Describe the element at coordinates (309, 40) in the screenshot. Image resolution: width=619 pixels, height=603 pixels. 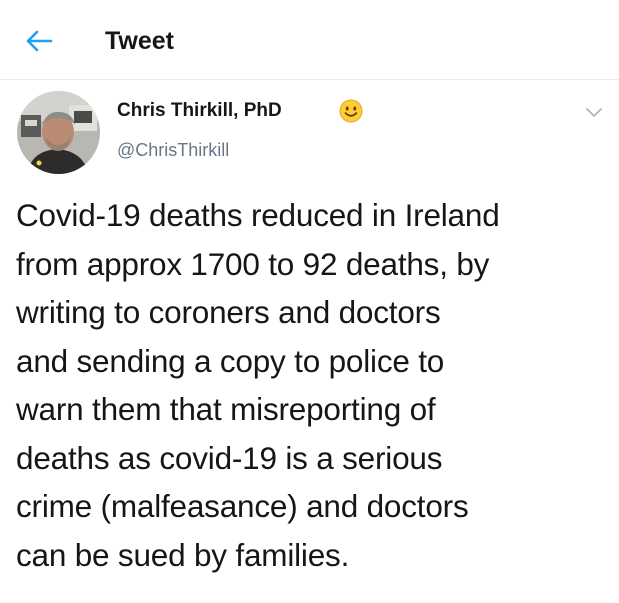
I see `app-header: Tweet` at that location.